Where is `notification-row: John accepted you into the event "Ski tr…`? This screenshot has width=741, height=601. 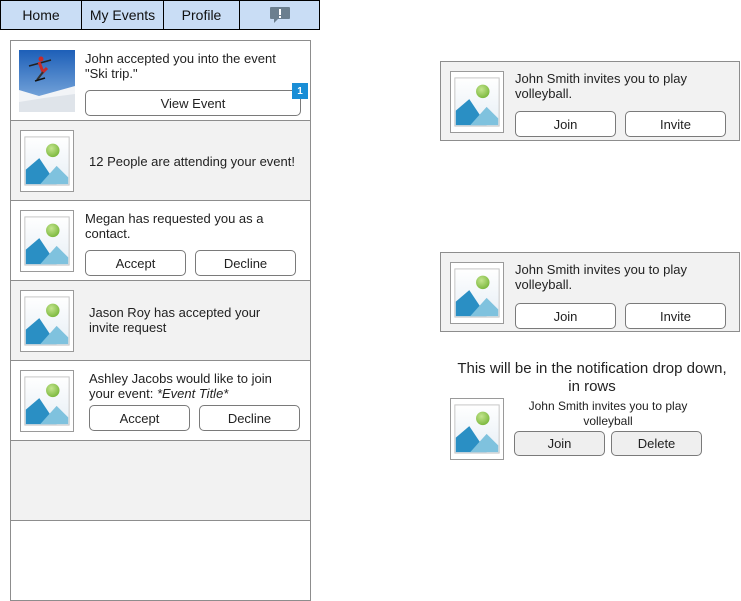 notification-row: John accepted you into the event "Ski tr… is located at coordinates (160, 81).